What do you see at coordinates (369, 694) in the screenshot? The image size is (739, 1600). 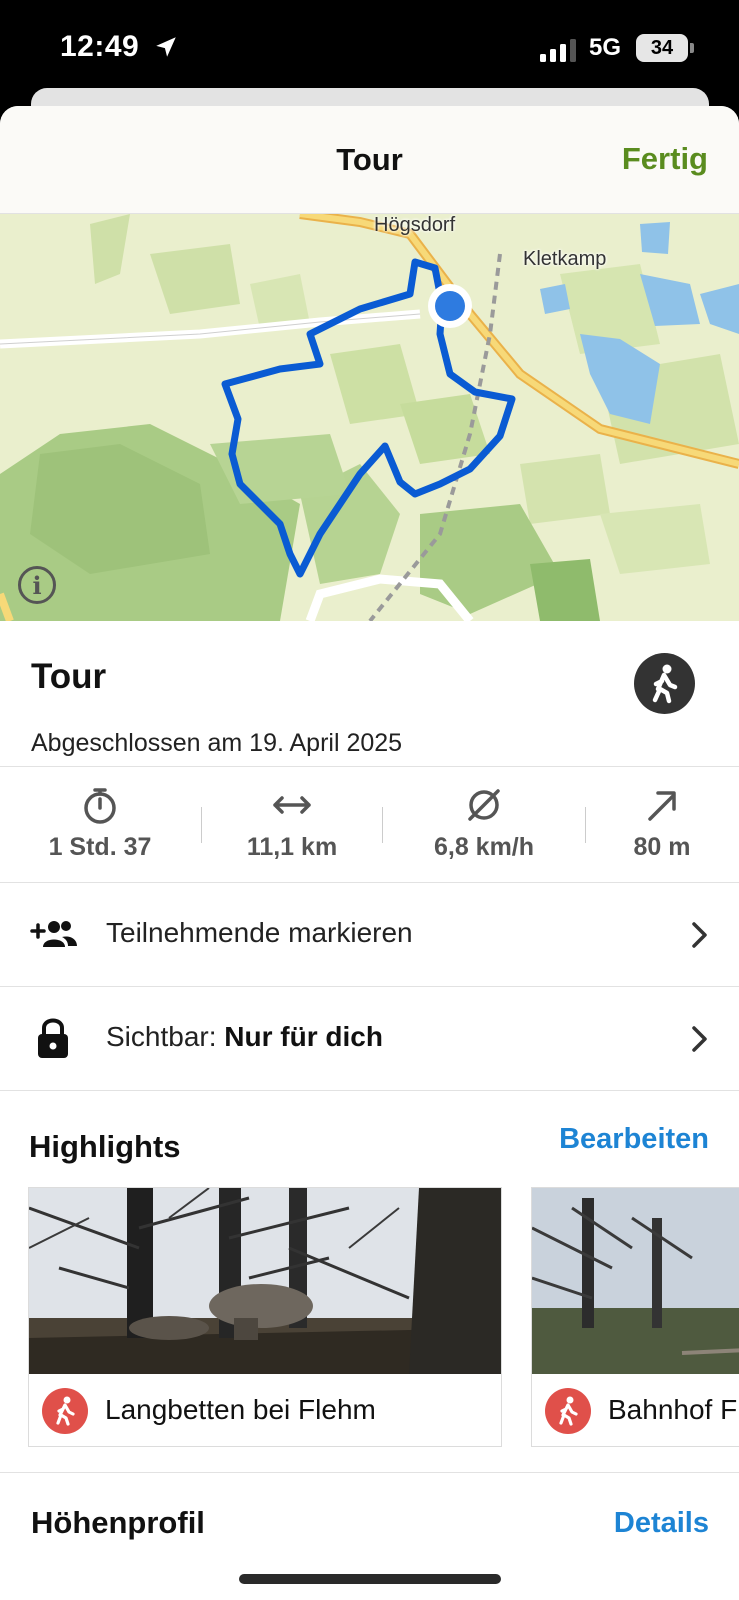 I see `tour-header: Tour Abgeschlossen am 19. April 2025` at bounding box center [369, 694].